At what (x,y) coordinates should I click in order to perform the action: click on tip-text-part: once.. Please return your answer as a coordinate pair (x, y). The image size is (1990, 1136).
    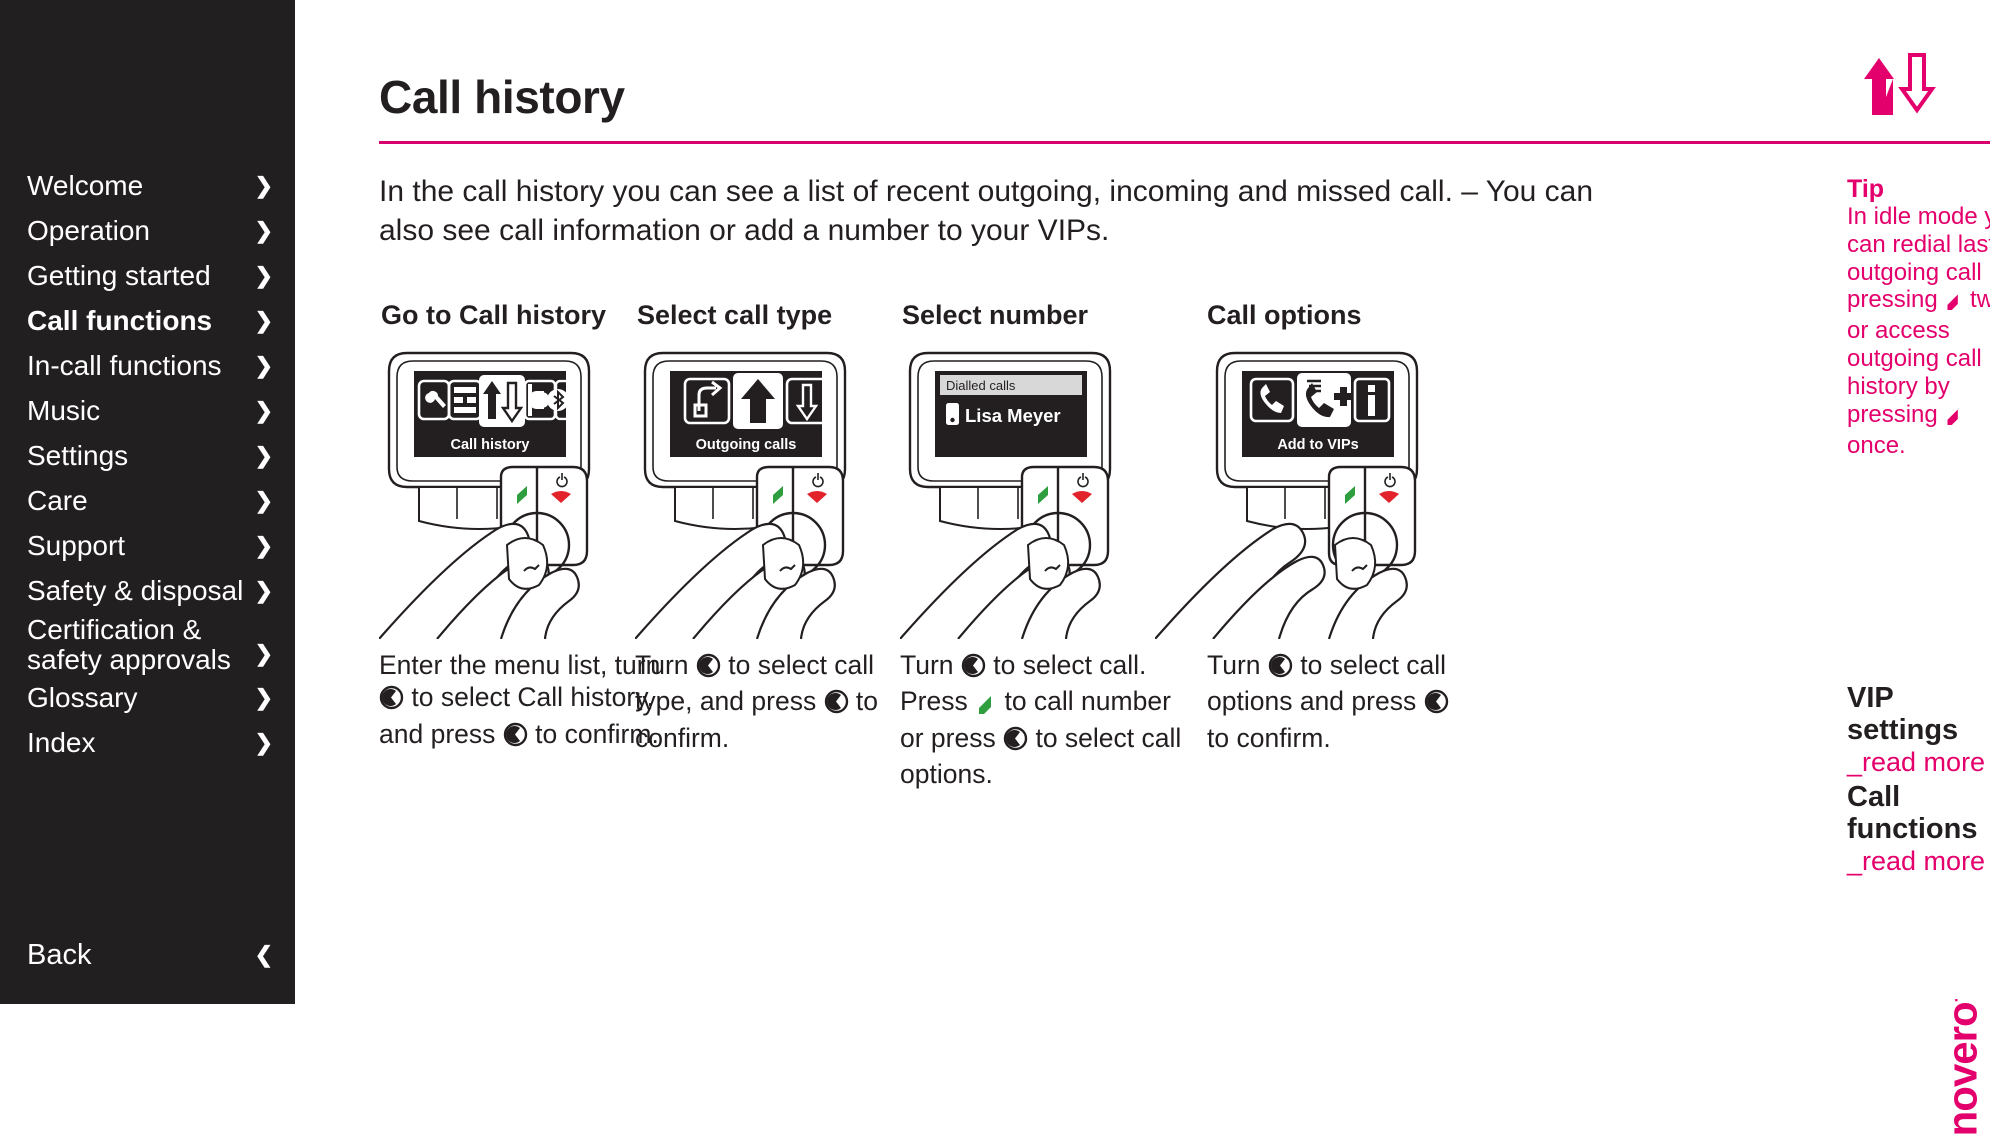
    Looking at the image, I should click on (1876, 445).